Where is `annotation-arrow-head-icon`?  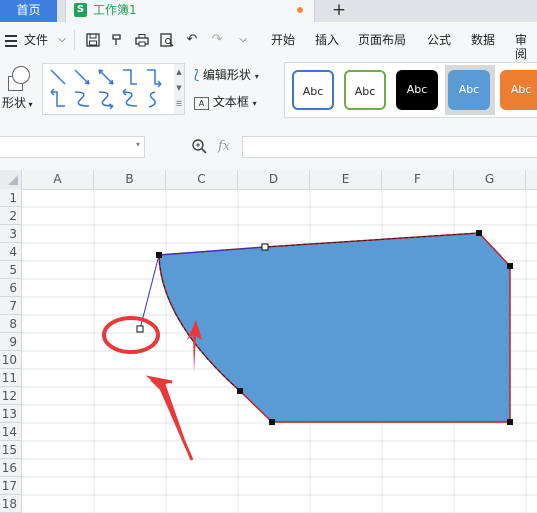
annotation-arrow-head-icon is located at coordinates (169, 418).